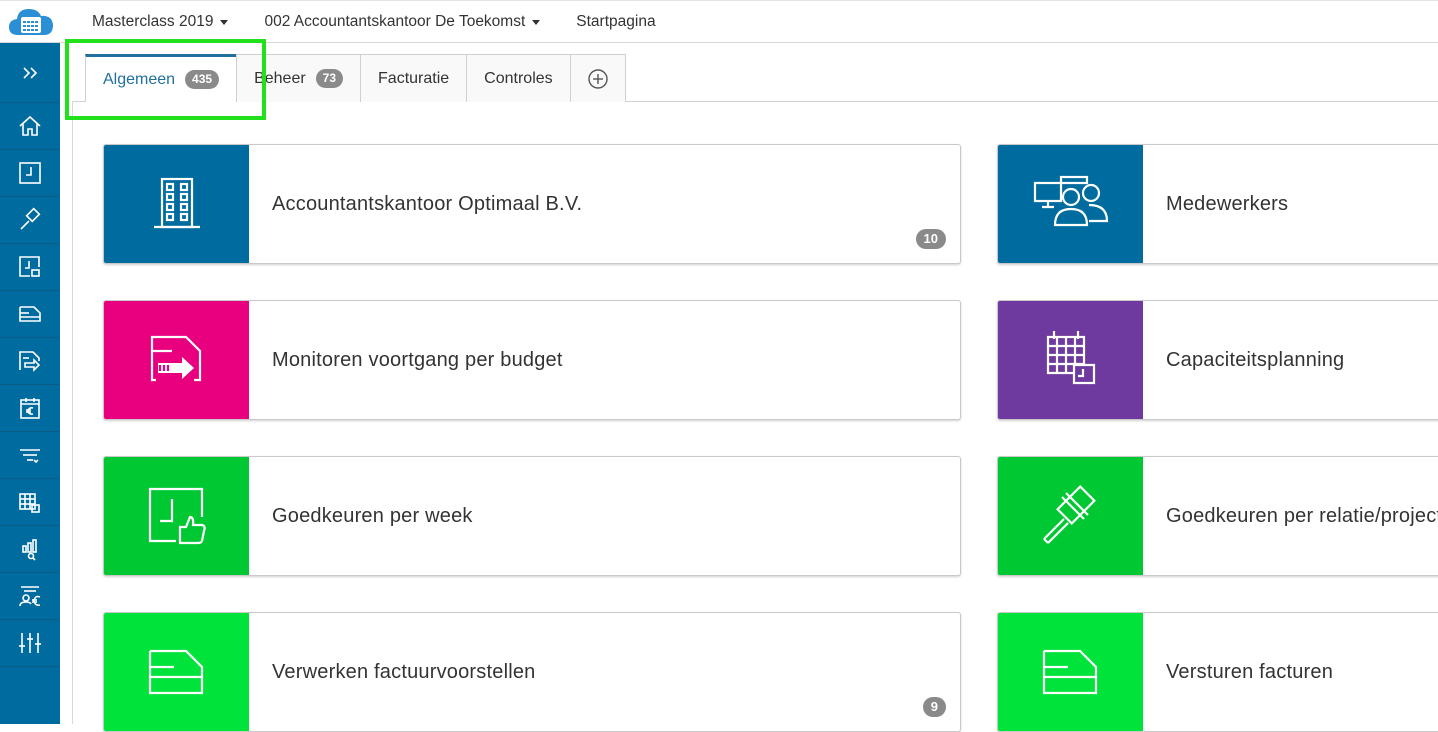 The height and width of the screenshot is (732, 1438). Describe the element at coordinates (1070, 360) in the screenshot. I see `capacity-calendar-icon` at that location.